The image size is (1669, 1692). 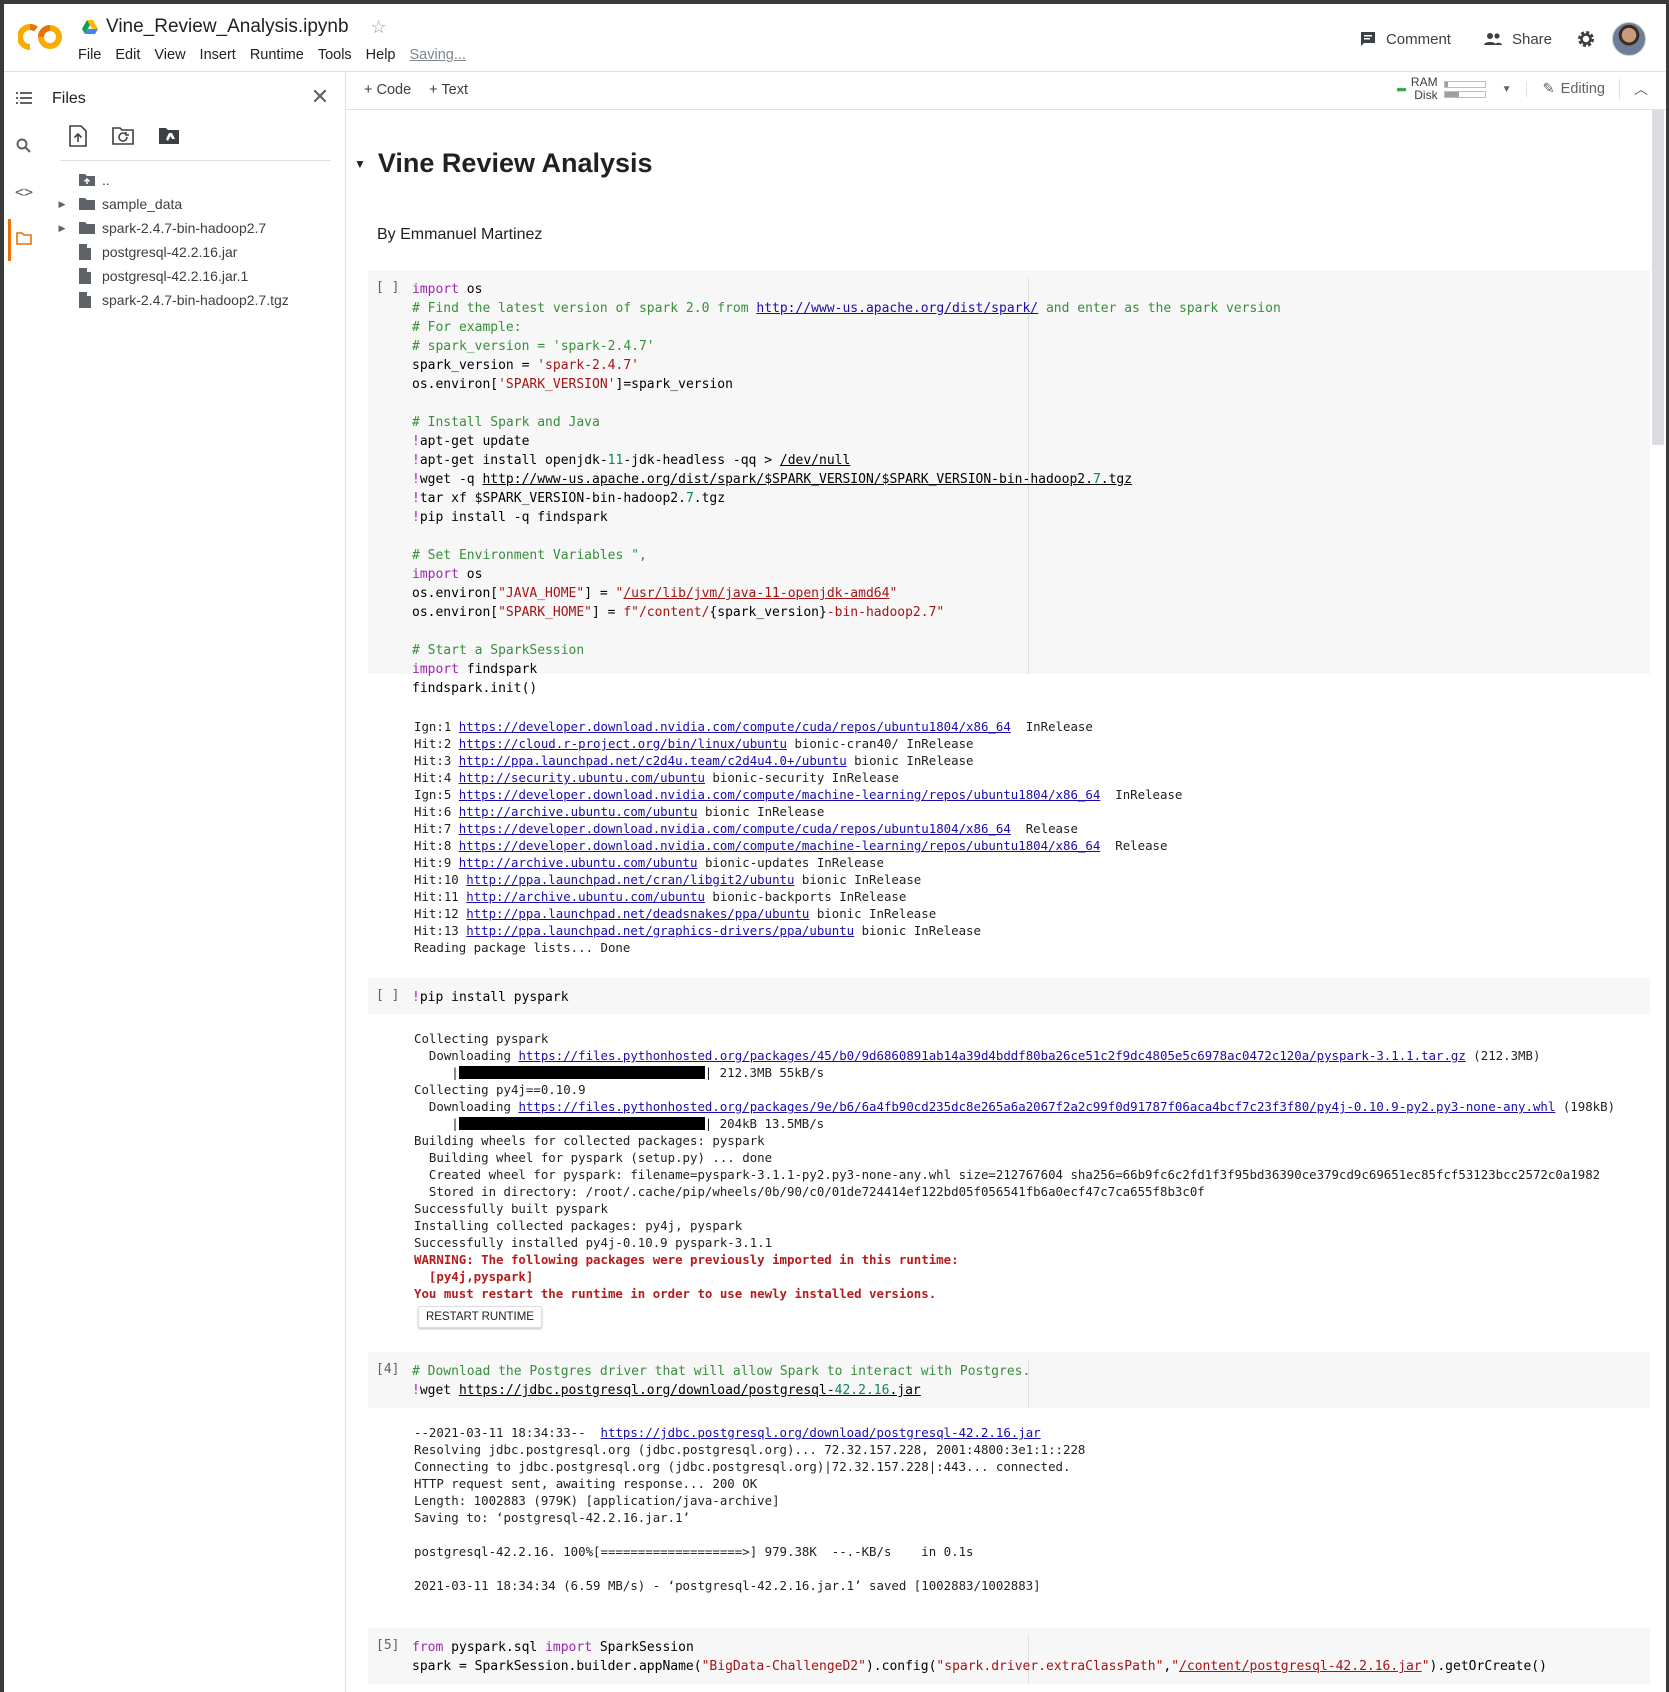 What do you see at coordinates (89, 55) in the screenshot?
I see `menu-file: File` at bounding box center [89, 55].